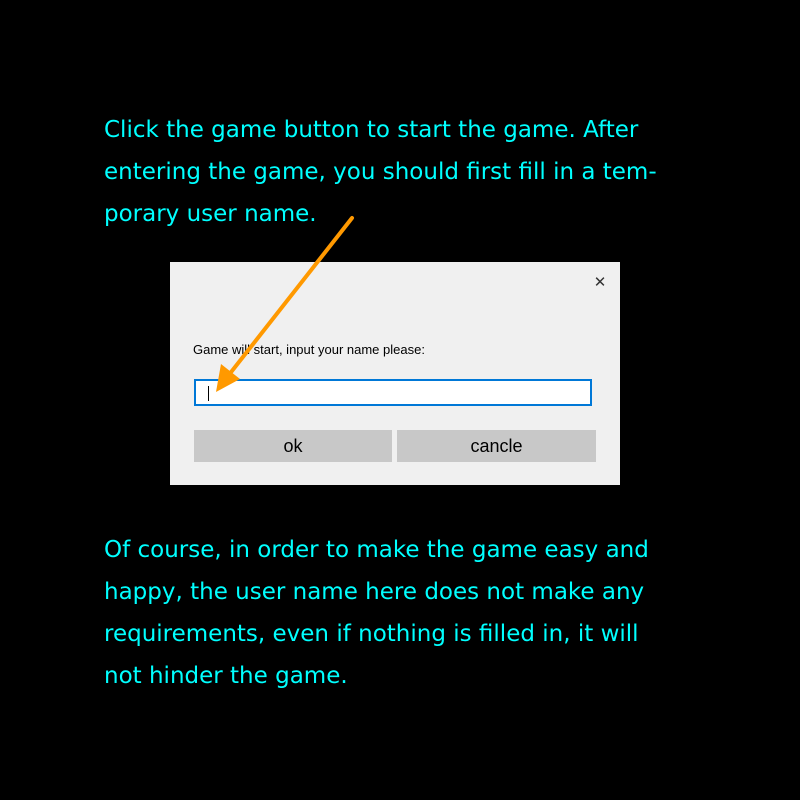 The width and height of the screenshot is (800, 800). Describe the element at coordinates (226, 676) in the screenshot. I see `outro-line: not hinder the game.` at that location.